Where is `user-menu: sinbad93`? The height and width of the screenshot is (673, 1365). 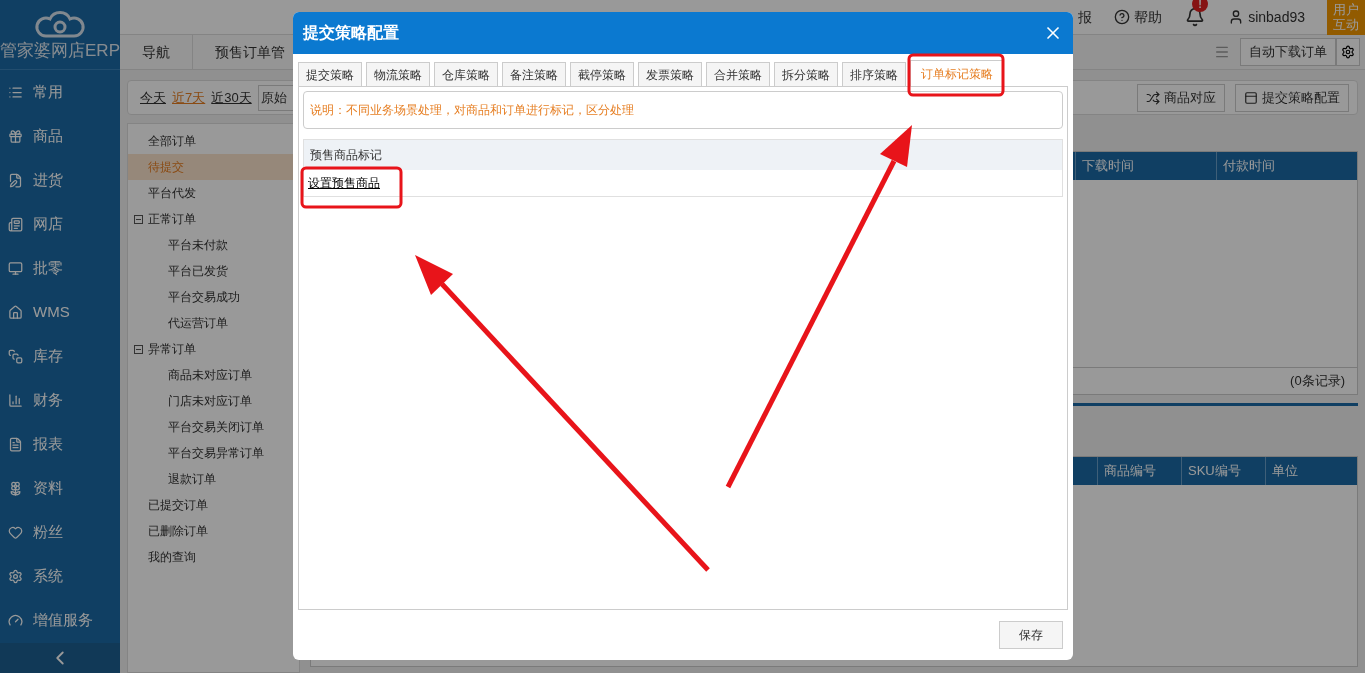
user-menu: sinbad93 is located at coordinates (1266, 17).